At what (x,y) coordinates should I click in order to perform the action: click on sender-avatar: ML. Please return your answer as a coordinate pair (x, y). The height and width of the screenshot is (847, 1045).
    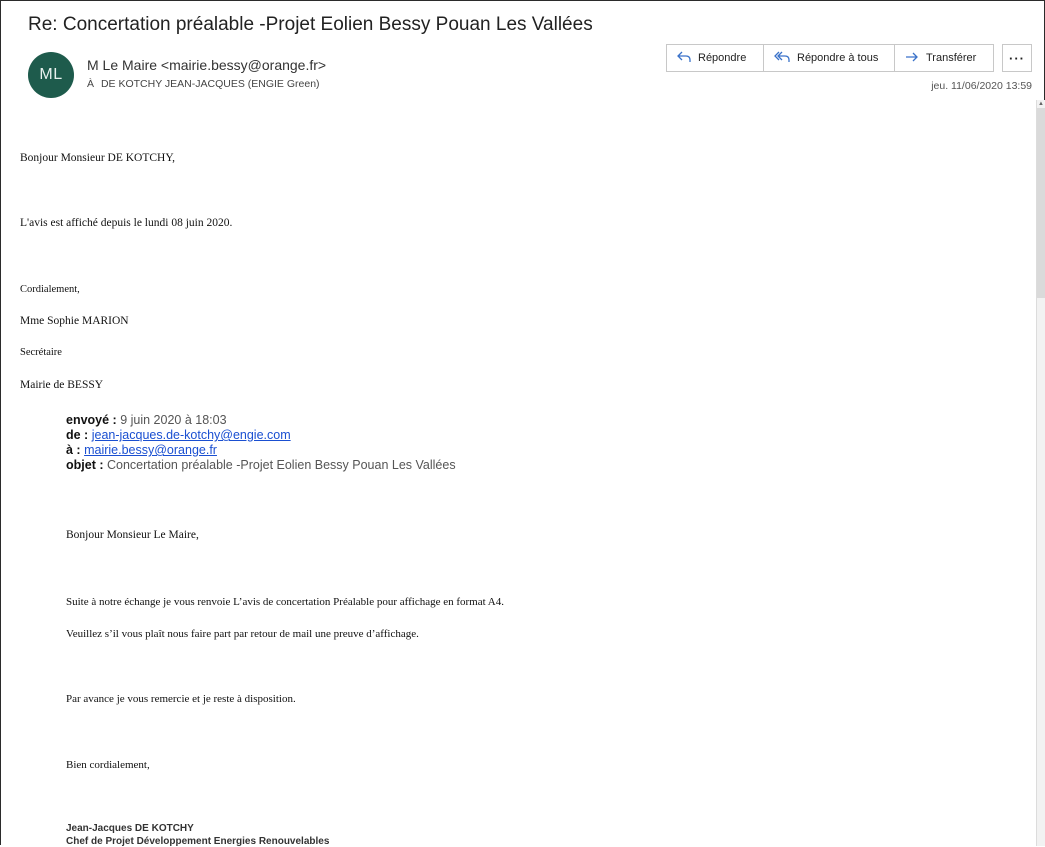
    Looking at the image, I should click on (51, 75).